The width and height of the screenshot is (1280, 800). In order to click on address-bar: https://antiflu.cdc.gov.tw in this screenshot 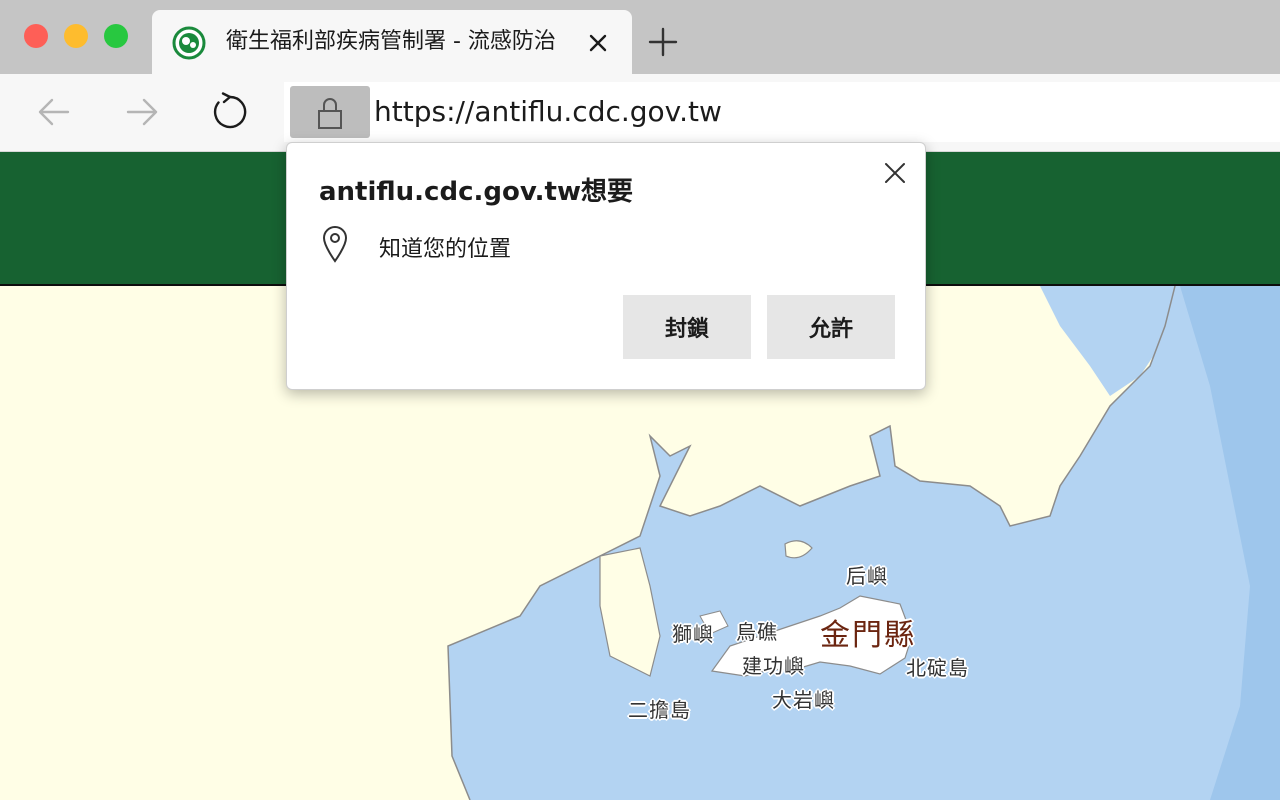, I will do `click(782, 112)`.